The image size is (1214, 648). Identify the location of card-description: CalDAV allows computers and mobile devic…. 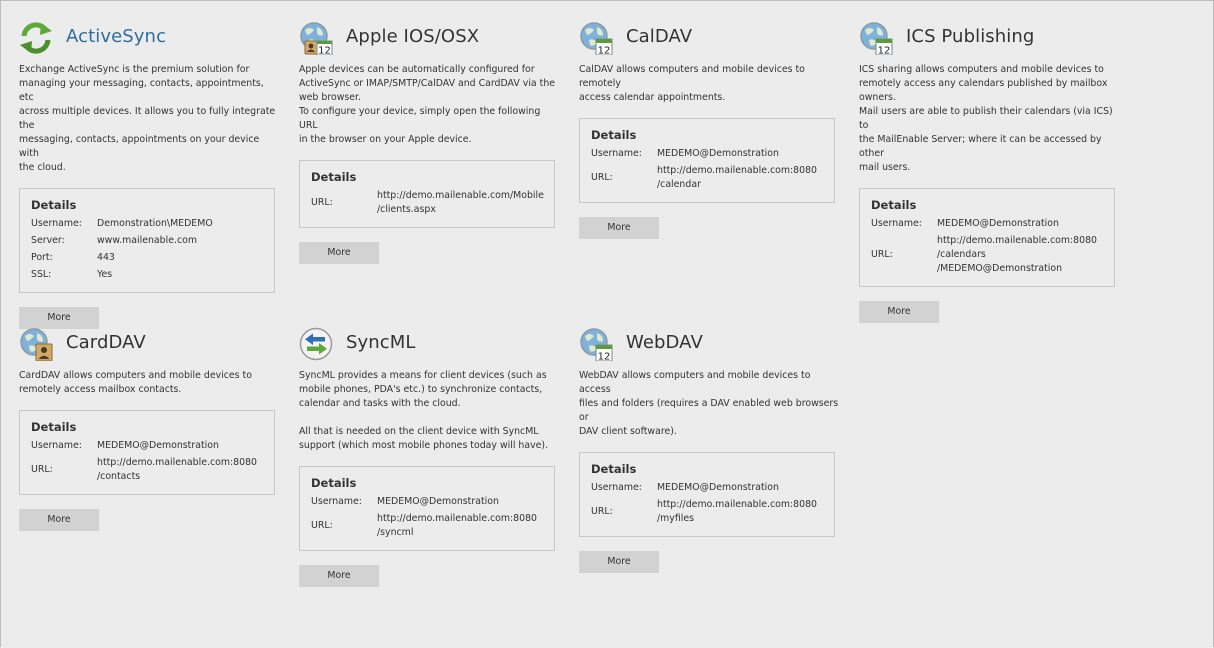
(692, 83).